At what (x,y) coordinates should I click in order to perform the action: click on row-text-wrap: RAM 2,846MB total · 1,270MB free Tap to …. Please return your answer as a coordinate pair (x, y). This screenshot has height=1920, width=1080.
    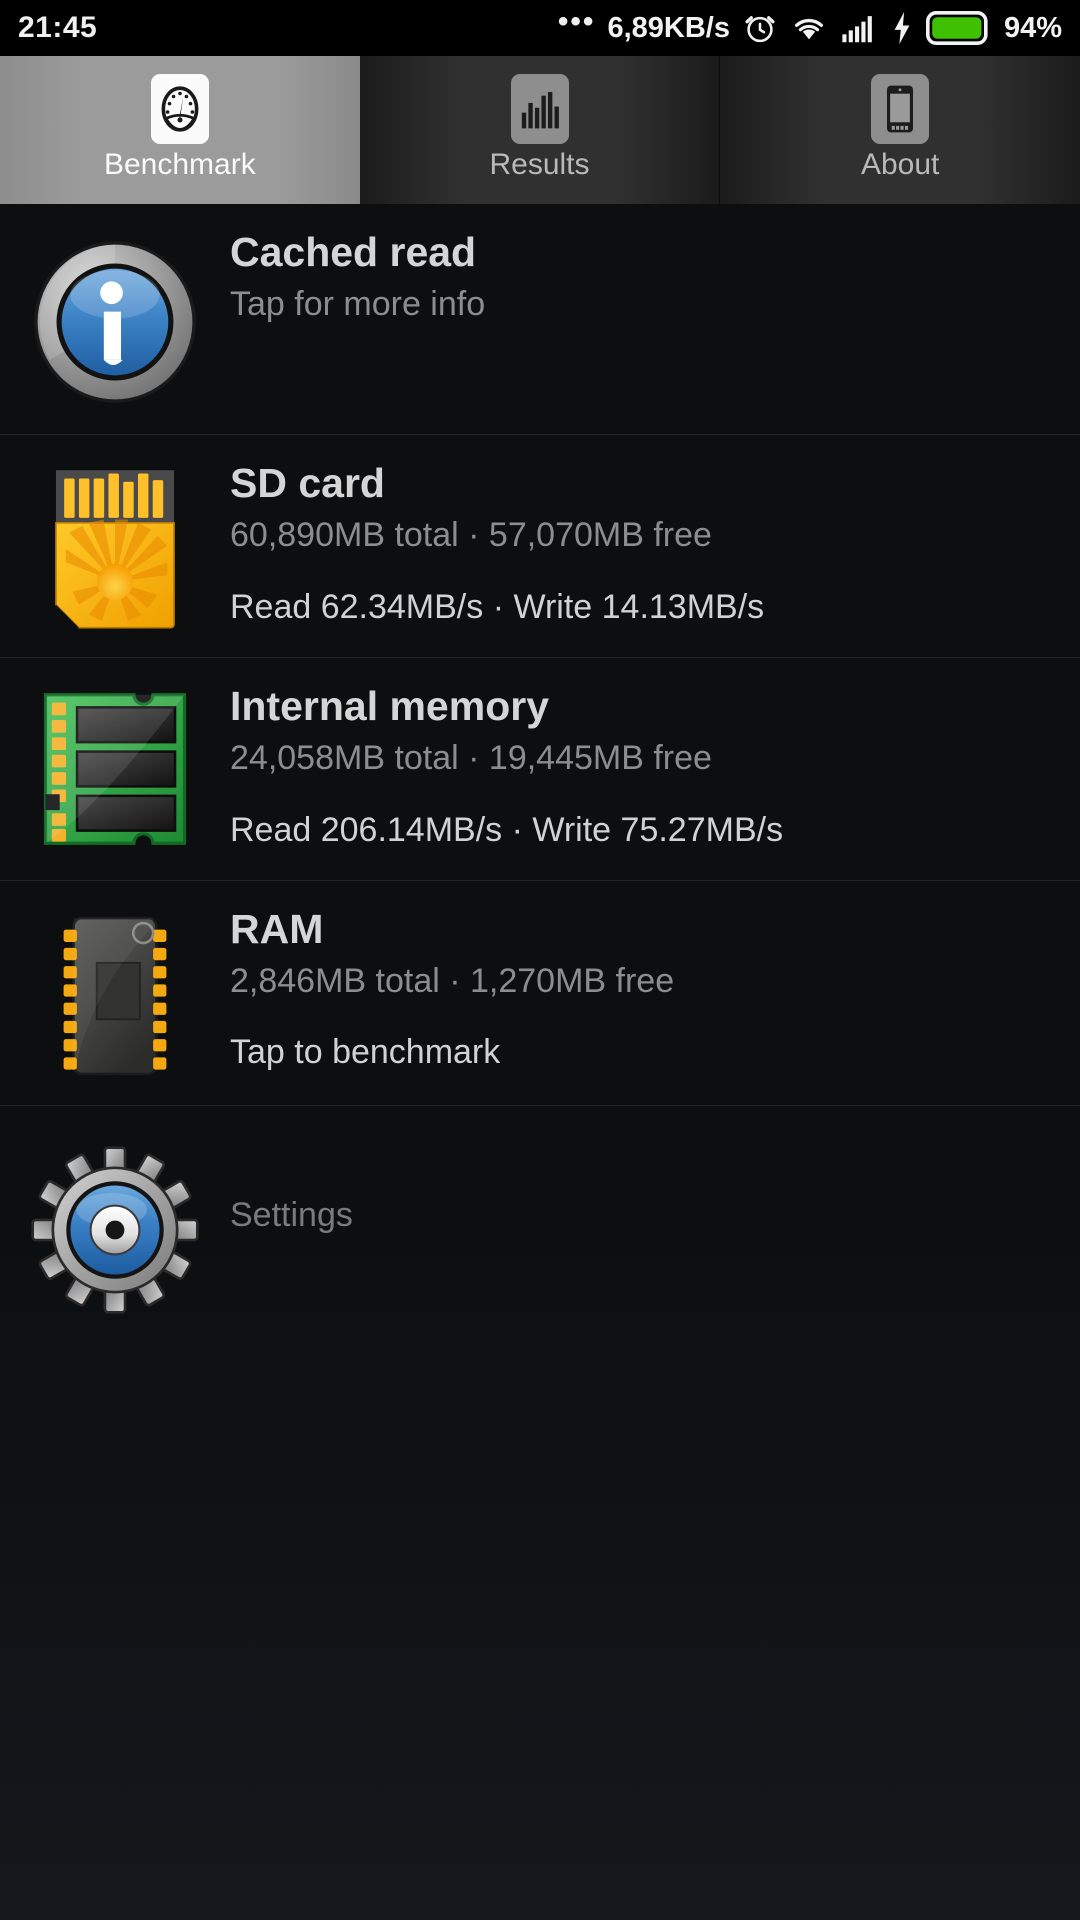
    Looking at the image, I should click on (655, 991).